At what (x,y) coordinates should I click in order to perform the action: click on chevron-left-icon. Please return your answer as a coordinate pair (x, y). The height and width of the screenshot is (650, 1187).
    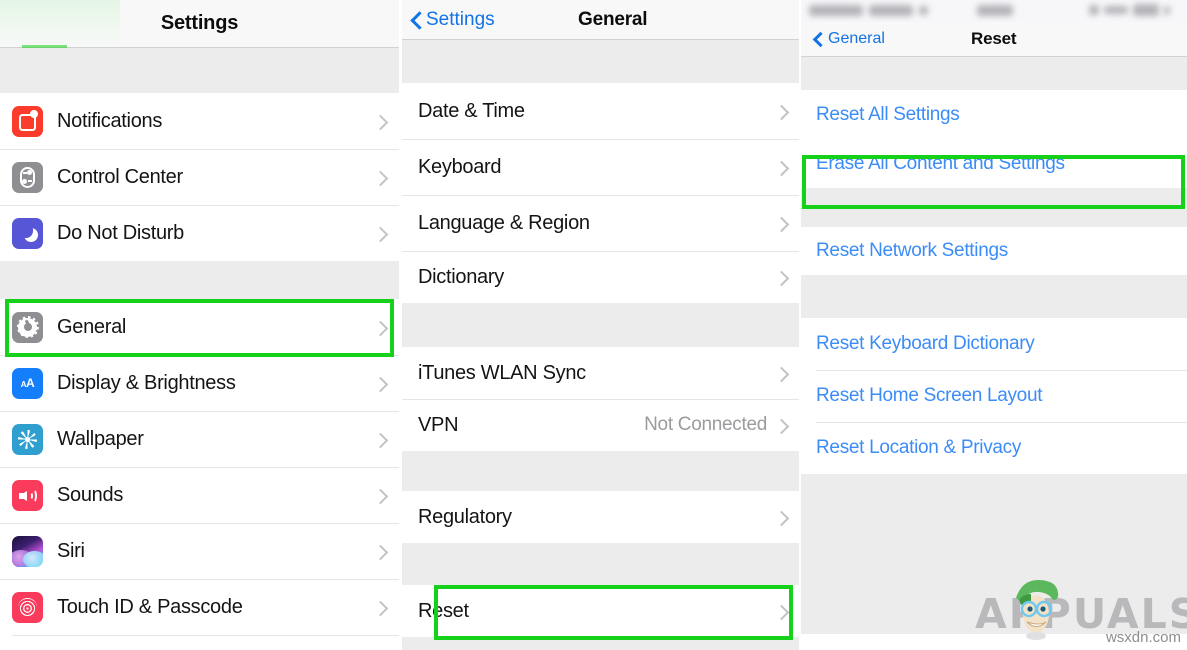
    Looking at the image, I should click on (818, 39).